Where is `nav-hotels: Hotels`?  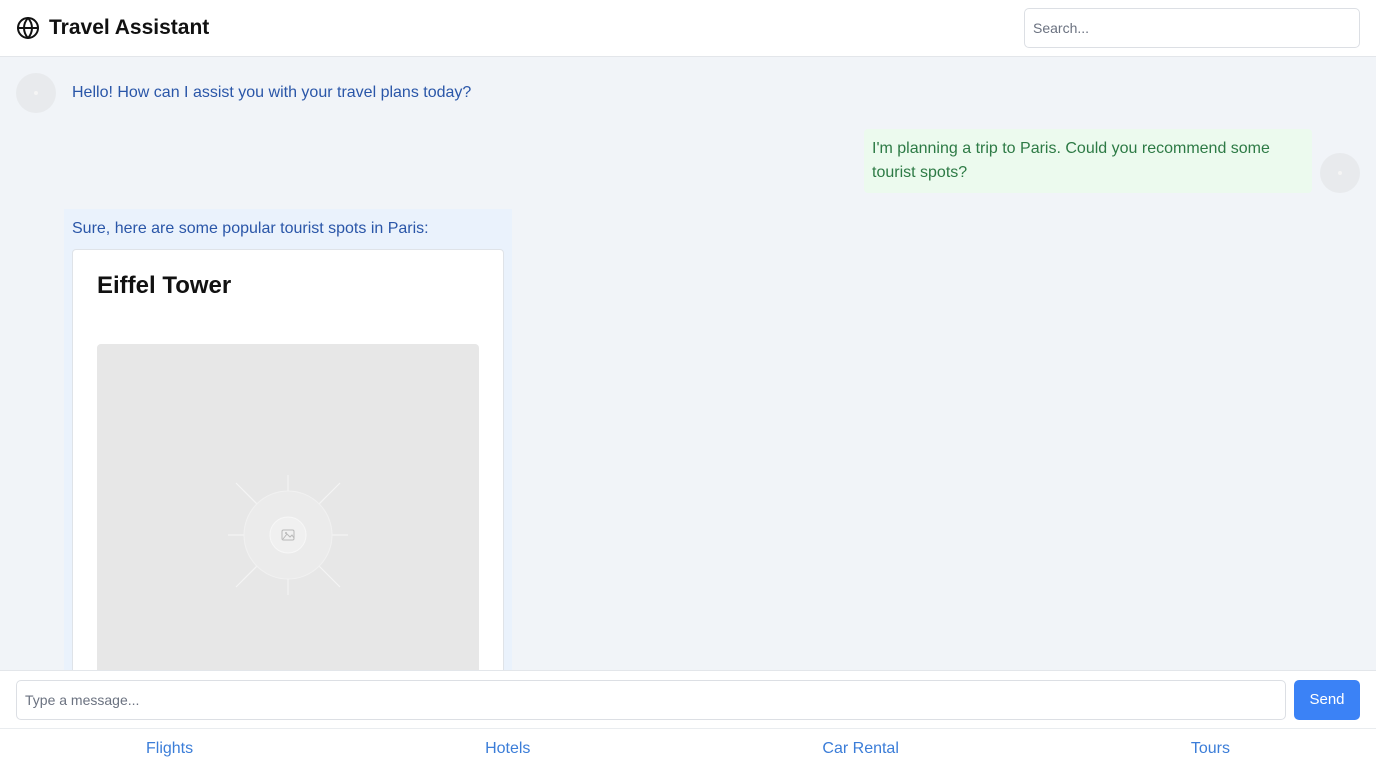
nav-hotels: Hotels is located at coordinates (507, 749).